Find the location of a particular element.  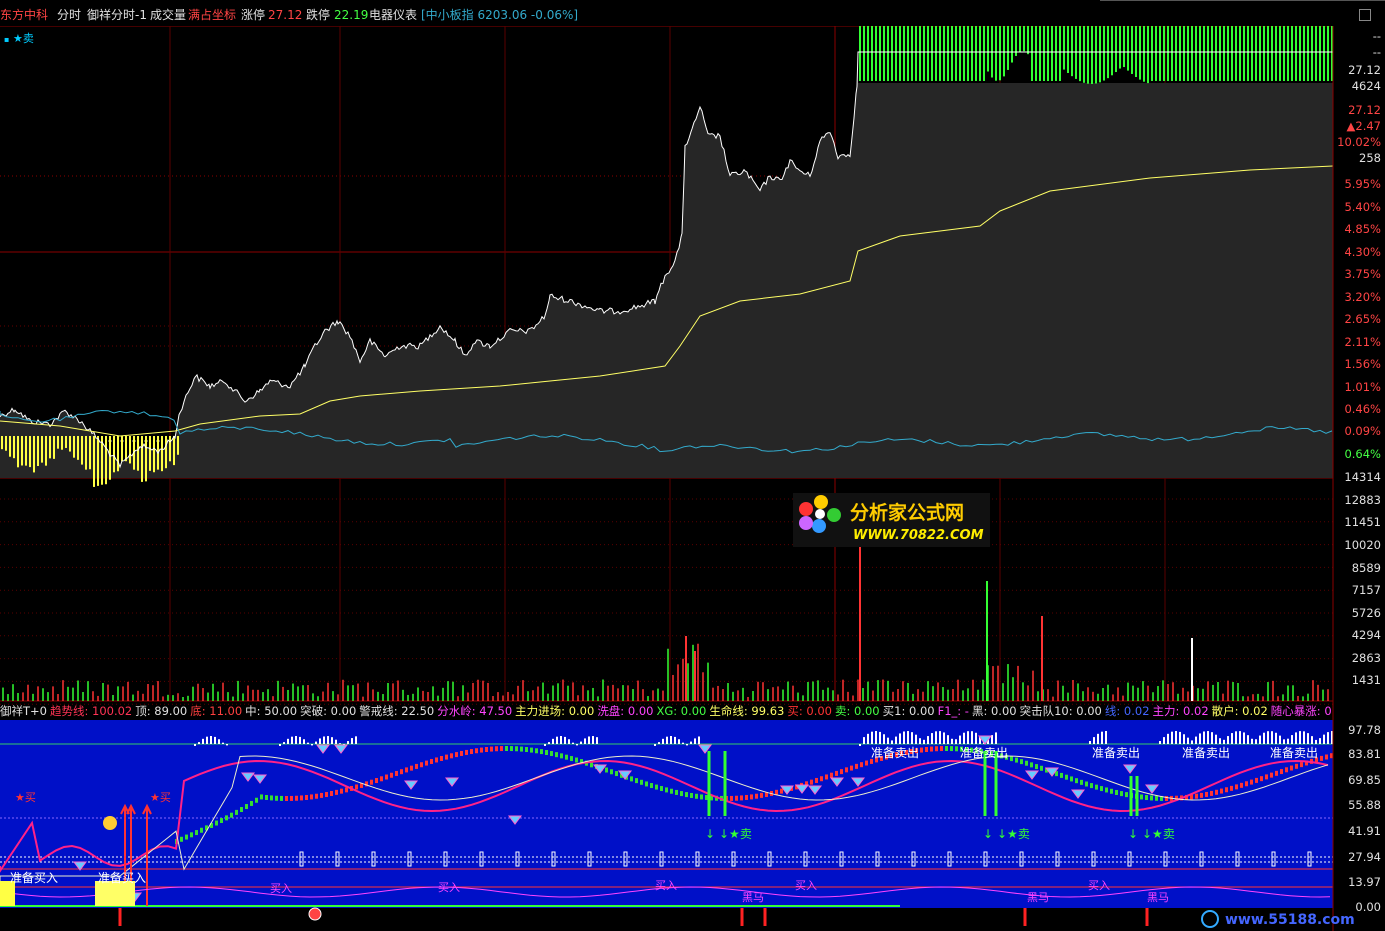

axis-indicator-label: 0.00 is located at coordinates (1368, 907).